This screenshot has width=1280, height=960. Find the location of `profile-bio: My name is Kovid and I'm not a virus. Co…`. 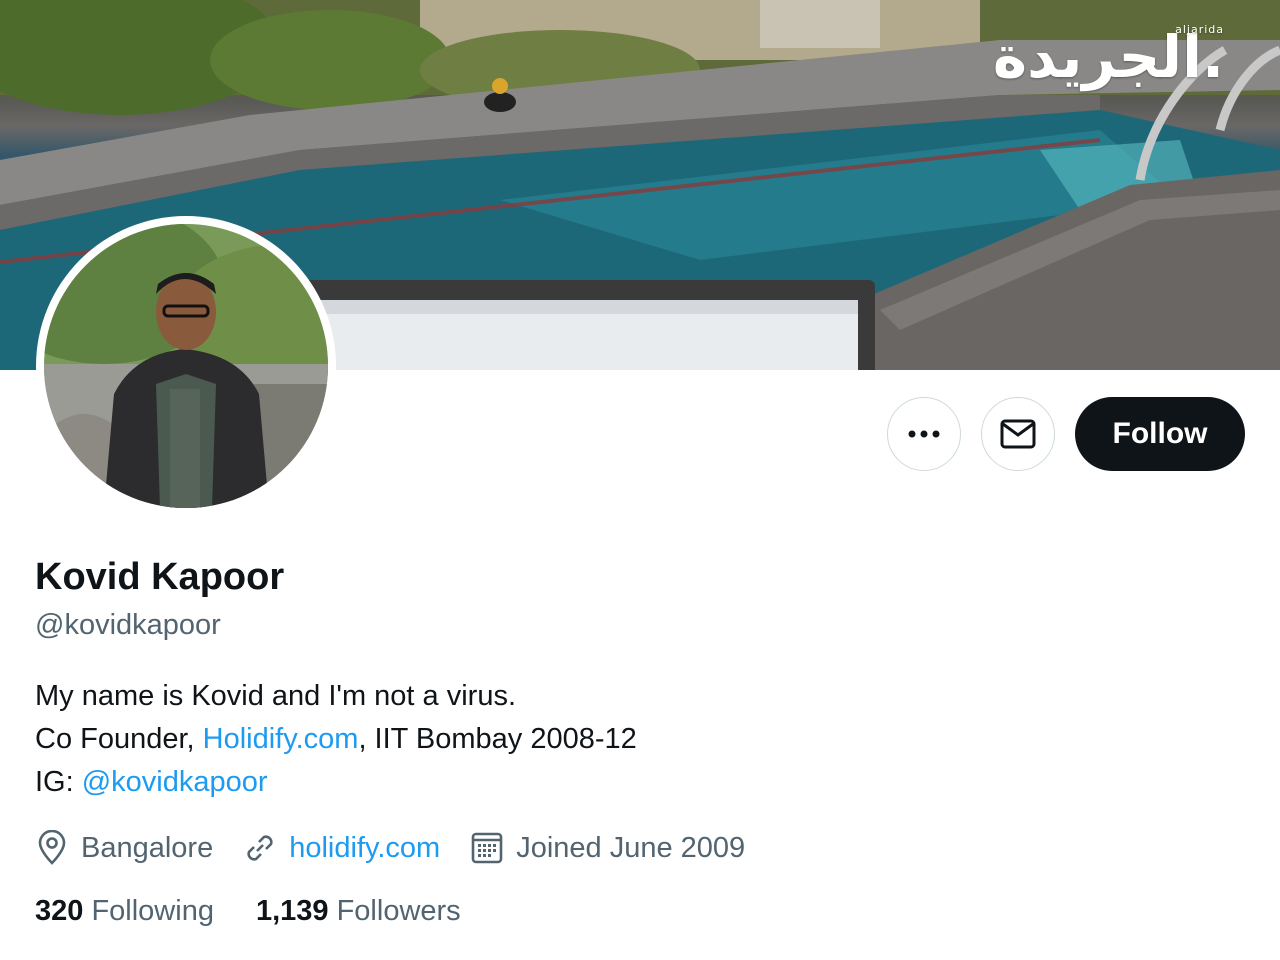

profile-bio: My name is Kovid and I'm not a virus. Co… is located at coordinates (336, 739).